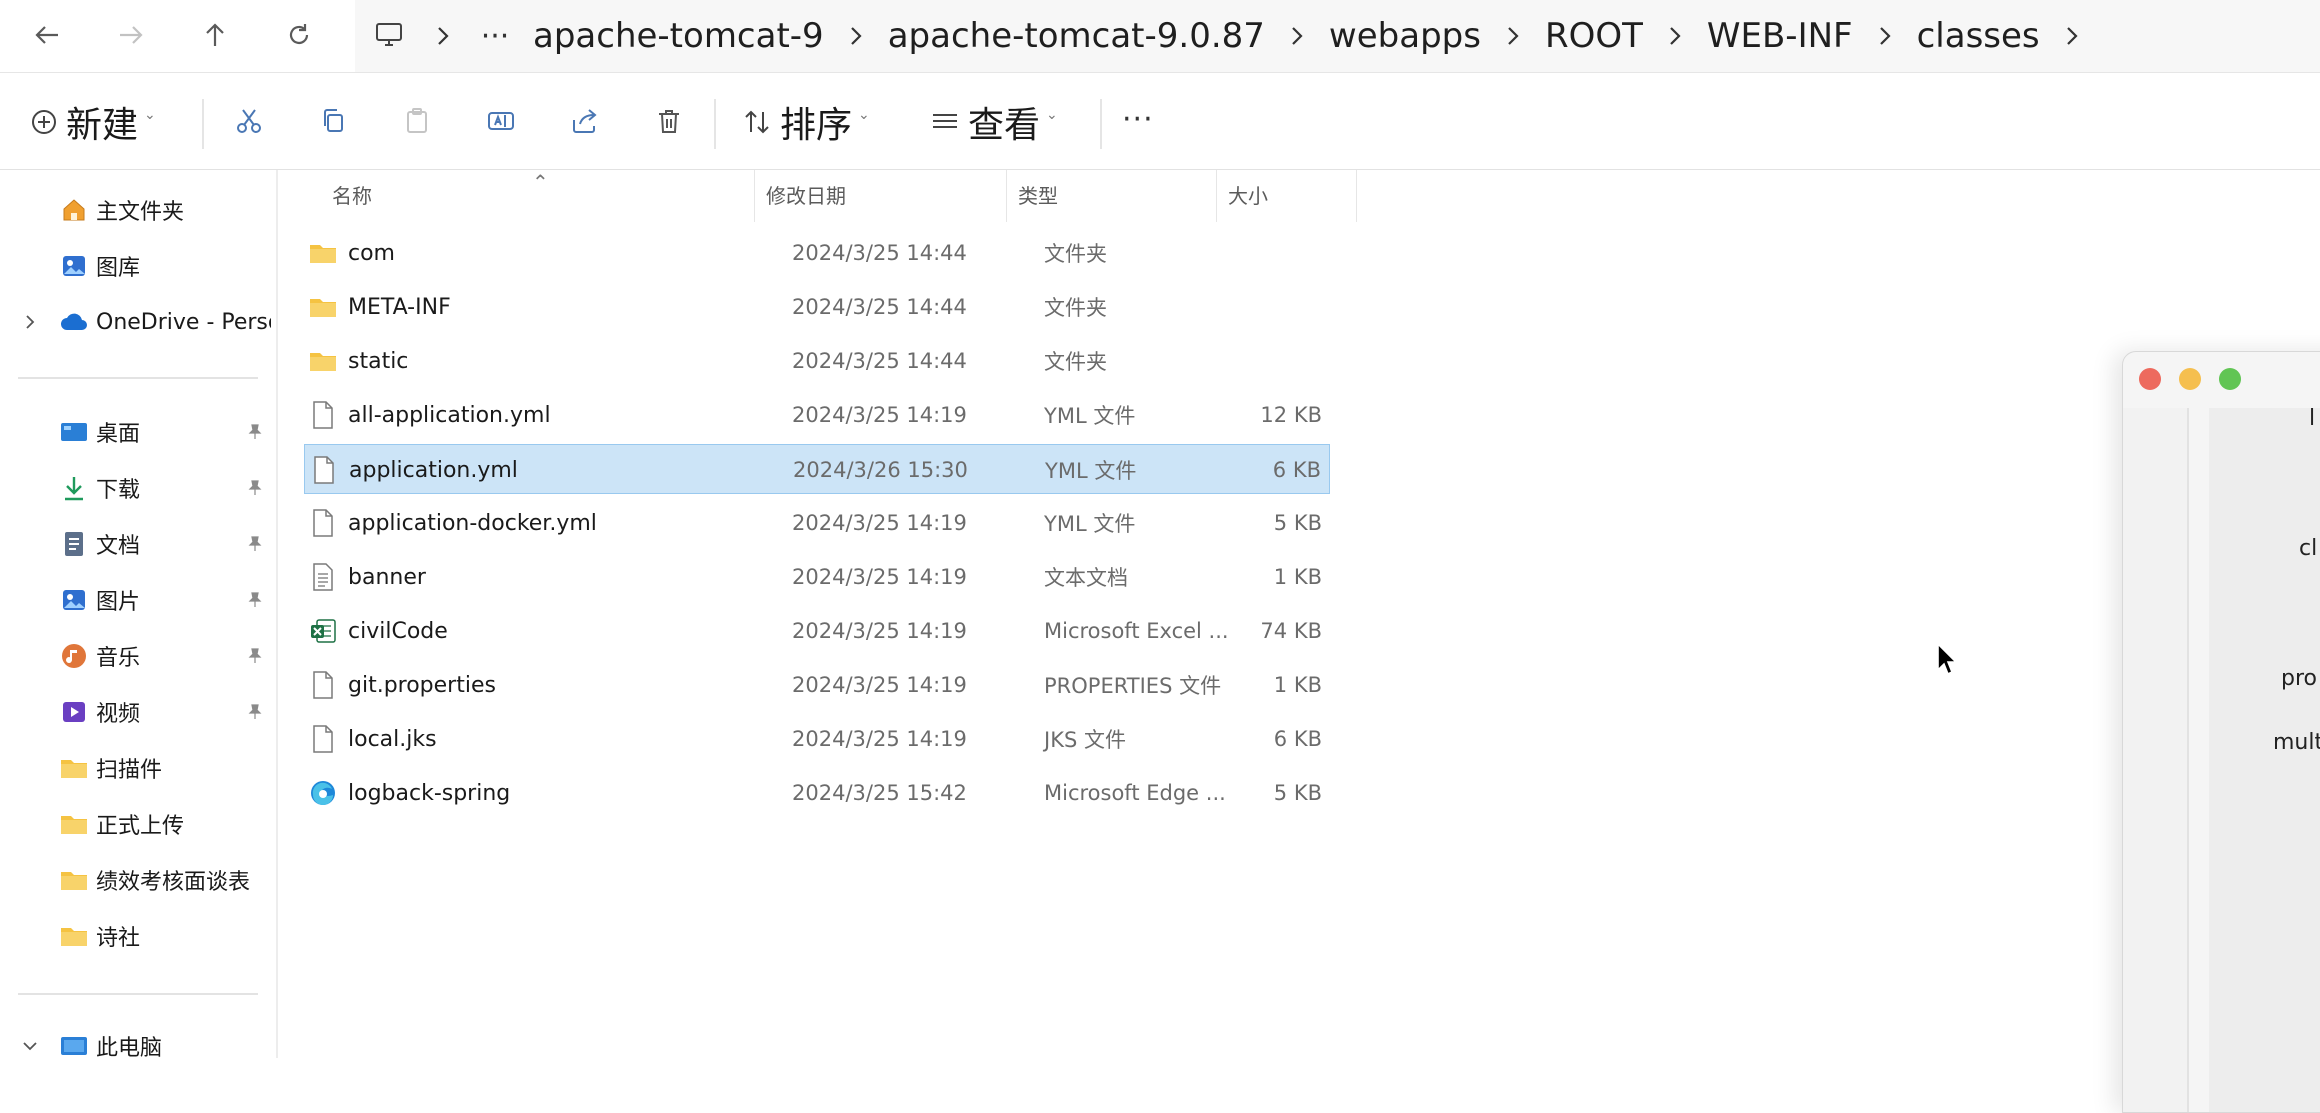  Describe the element at coordinates (74, 656) in the screenshot. I see `music-icon` at that location.